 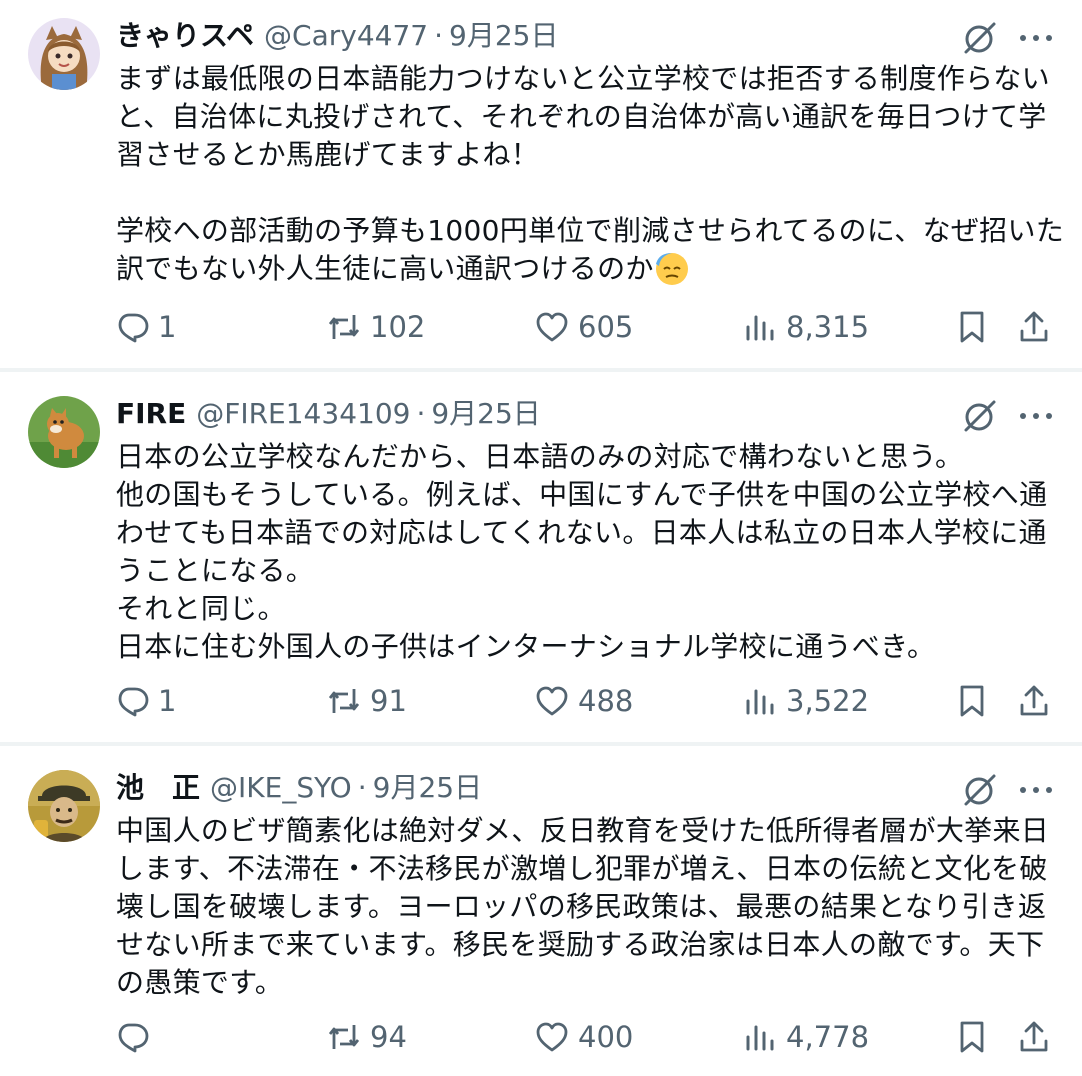 I want to click on display-name: きゃりスペ, so click(x=185, y=36).